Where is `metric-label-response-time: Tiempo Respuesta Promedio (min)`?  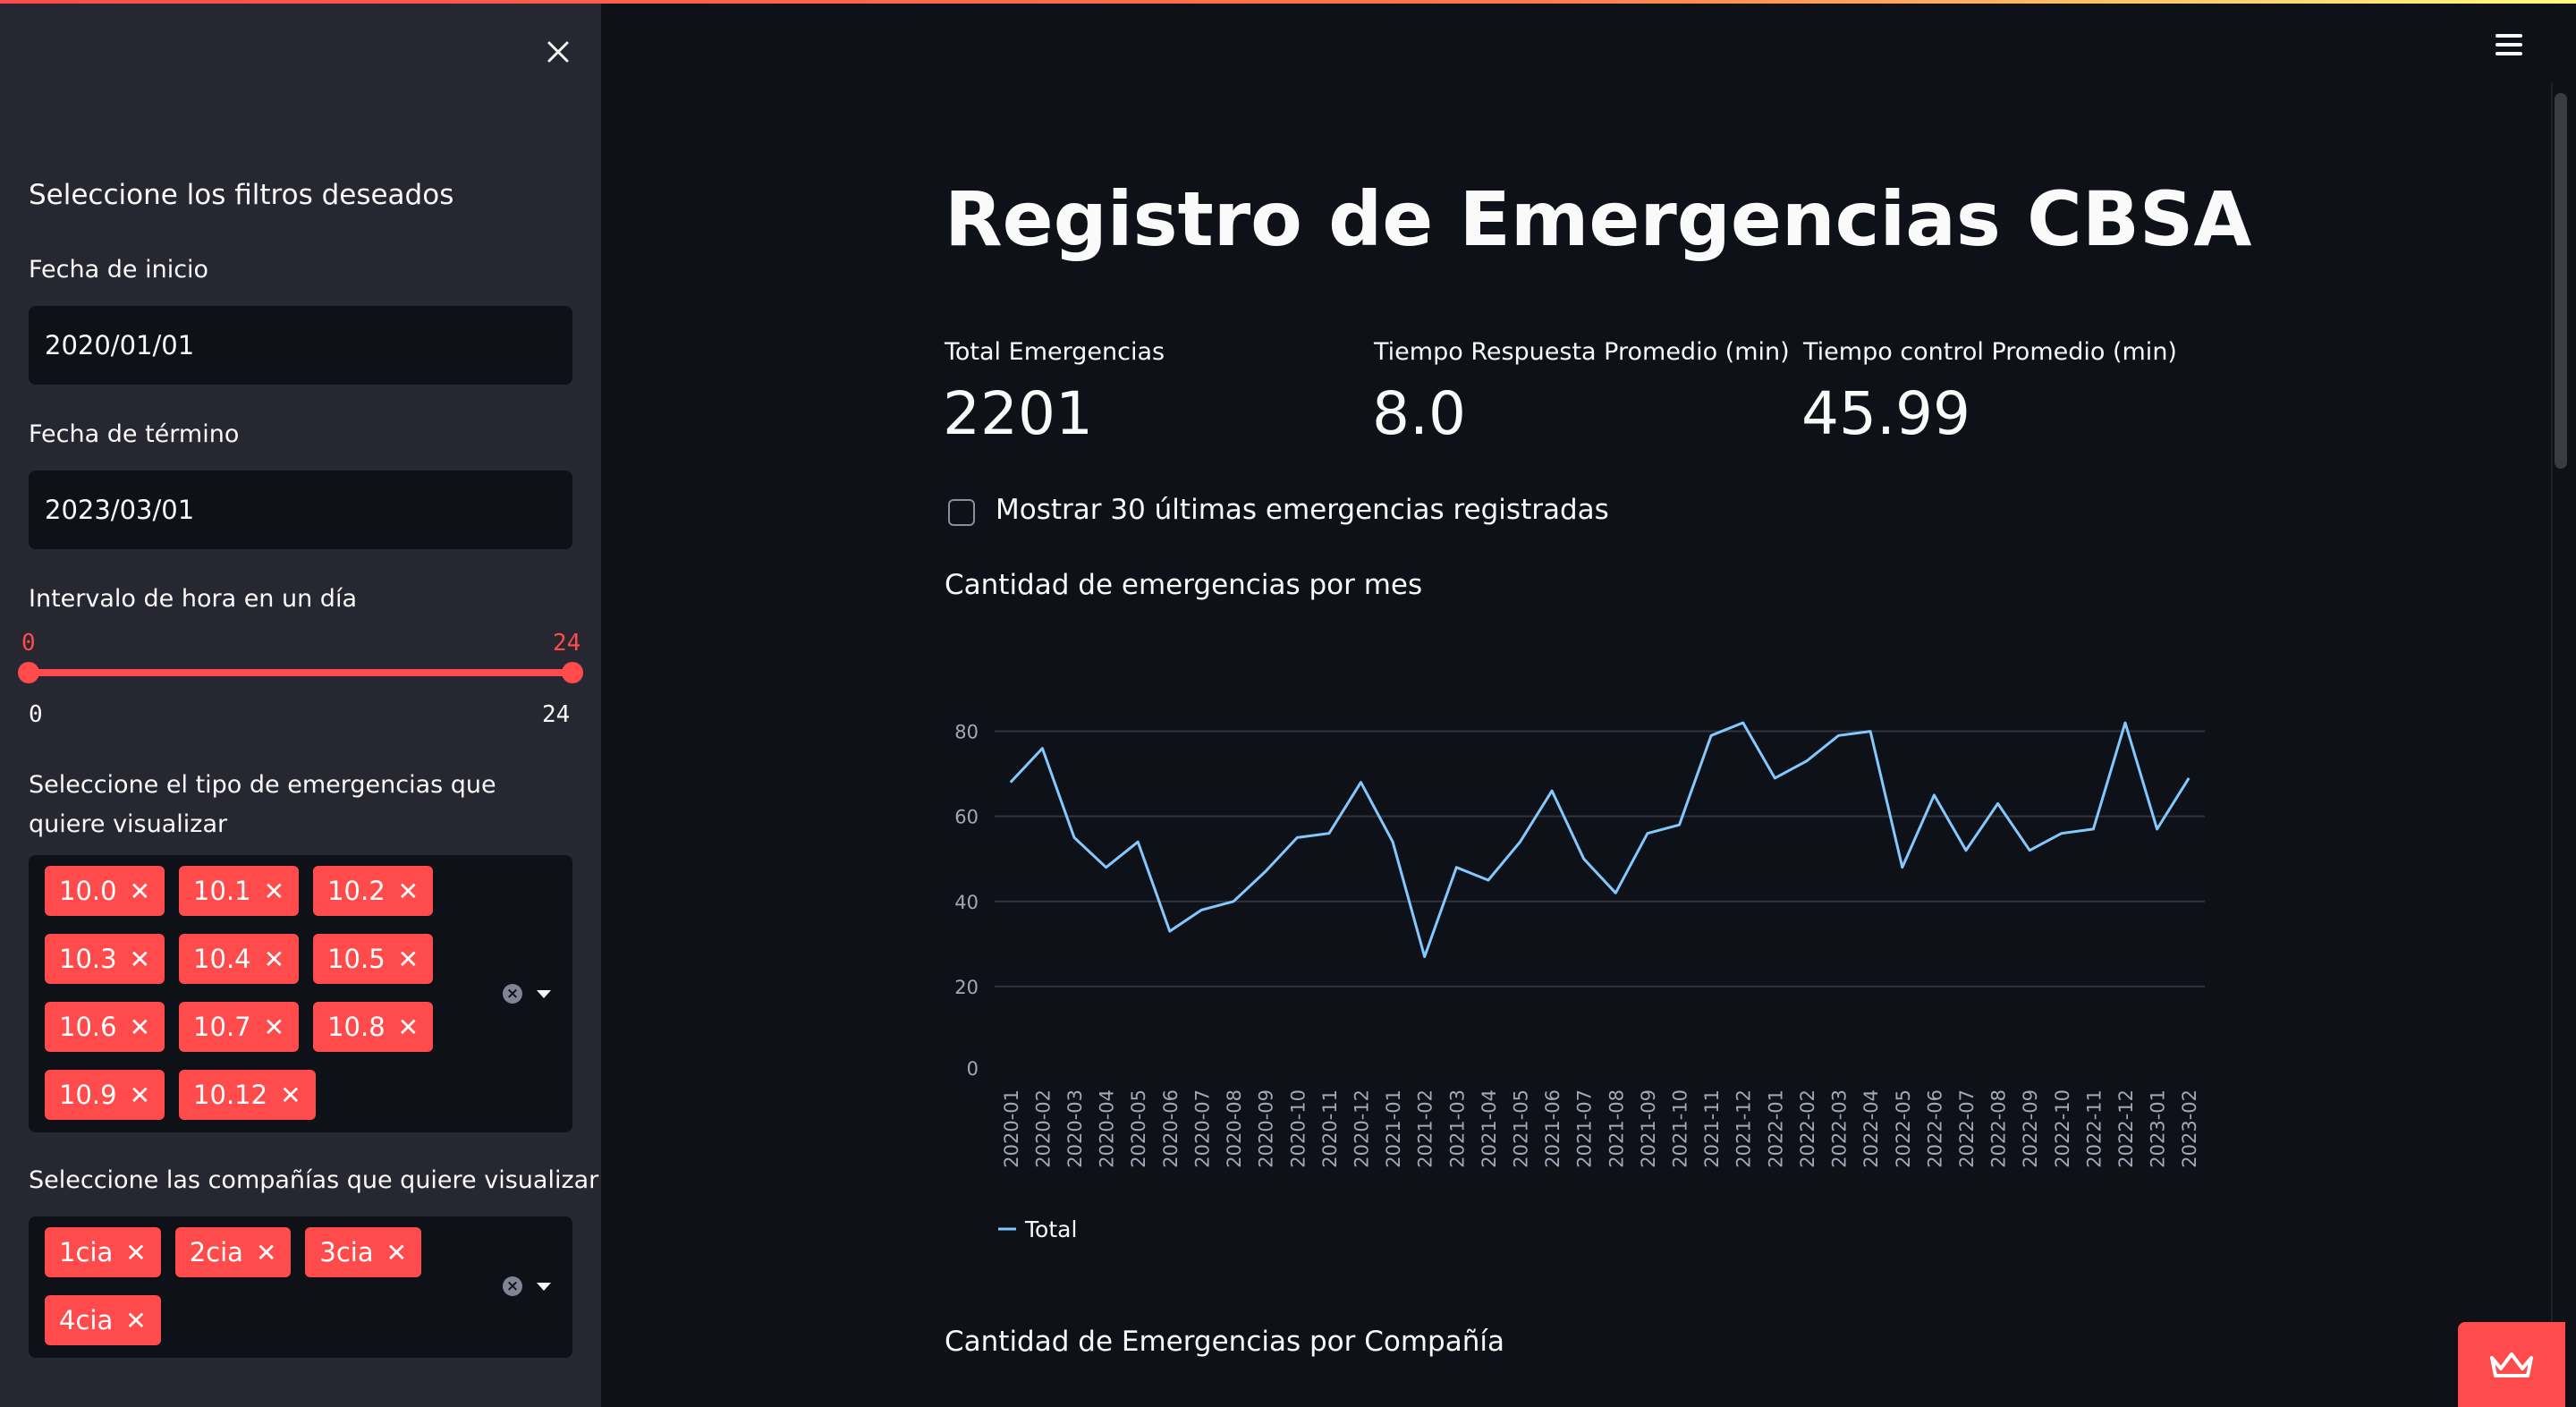
metric-label-response-time: Tiempo Respuesta Promedio (min) is located at coordinates (1582, 352).